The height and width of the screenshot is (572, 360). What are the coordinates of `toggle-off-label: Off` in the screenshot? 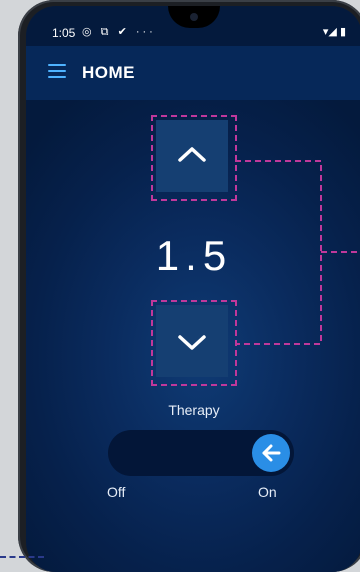 It's located at (116, 492).